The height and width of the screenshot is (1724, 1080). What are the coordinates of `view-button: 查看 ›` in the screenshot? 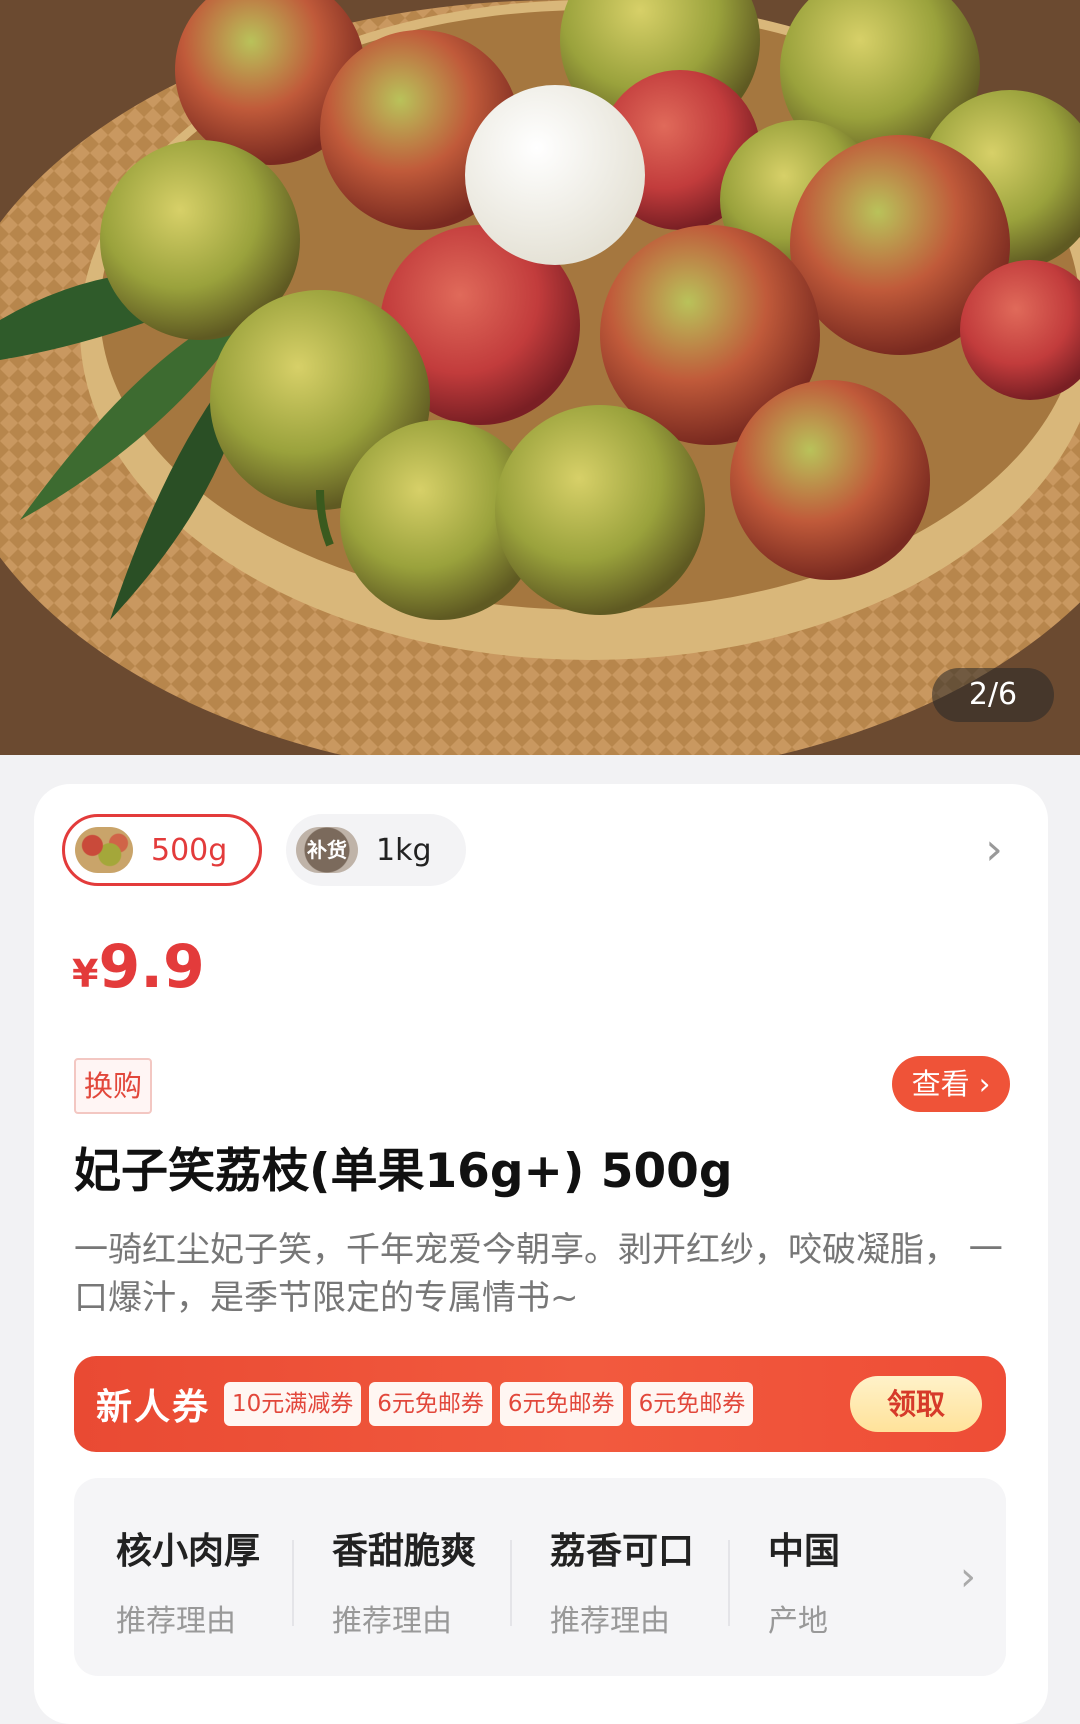 It's located at (951, 1084).